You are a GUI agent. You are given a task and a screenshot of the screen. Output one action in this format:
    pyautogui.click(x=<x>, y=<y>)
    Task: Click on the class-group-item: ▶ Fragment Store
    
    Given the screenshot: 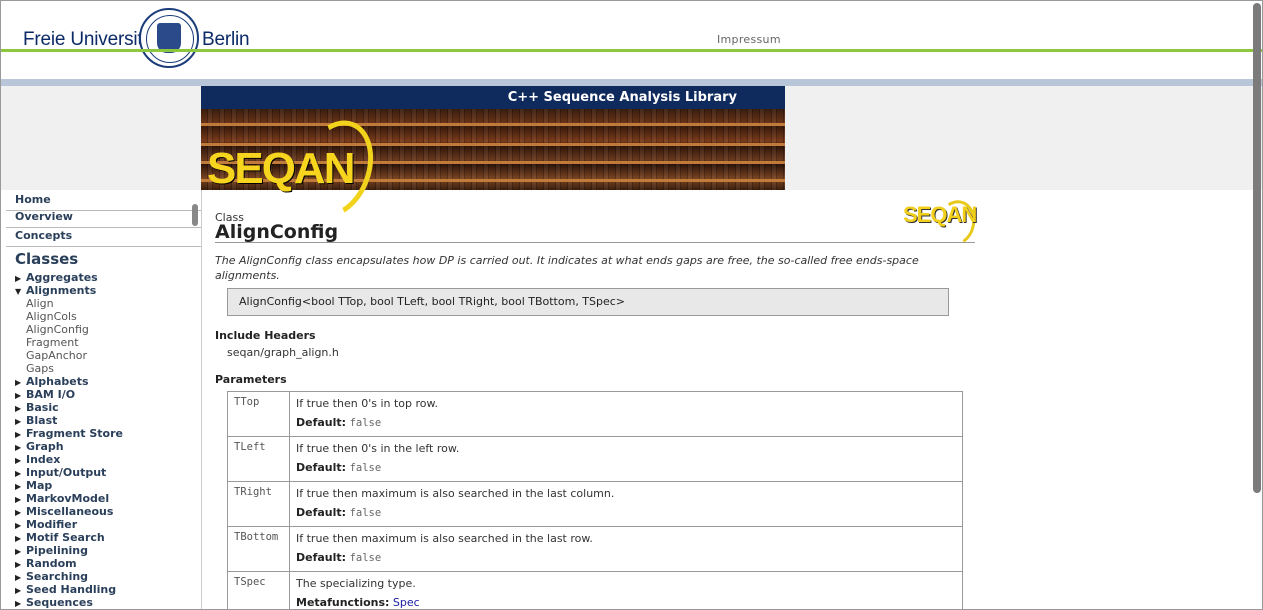 What is the action you would take?
    pyautogui.click(x=69, y=433)
    